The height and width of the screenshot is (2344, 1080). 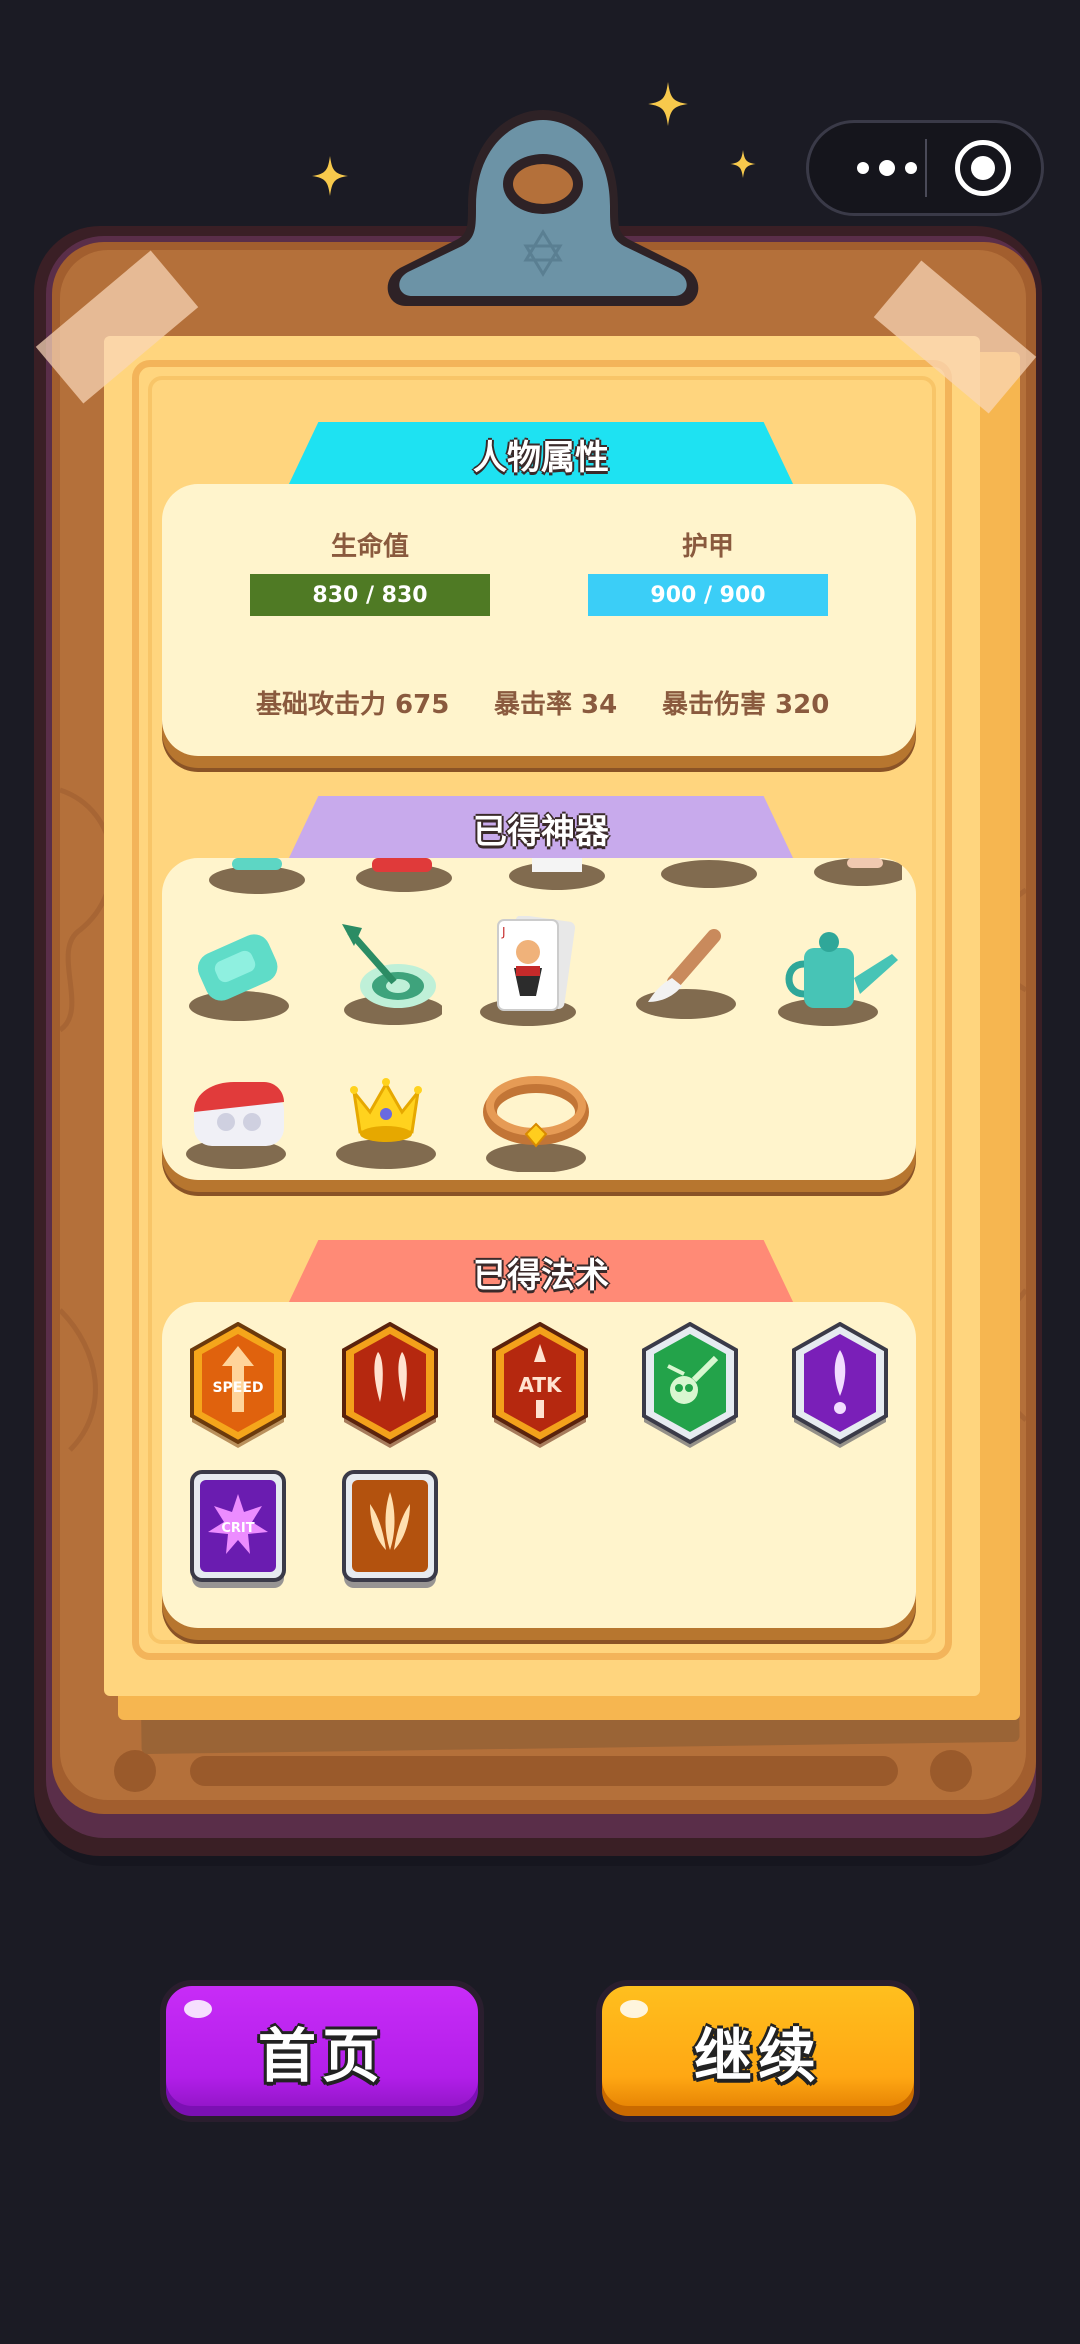 I want to click on artifacts-scrolled-row, so click(x=555, y=876).